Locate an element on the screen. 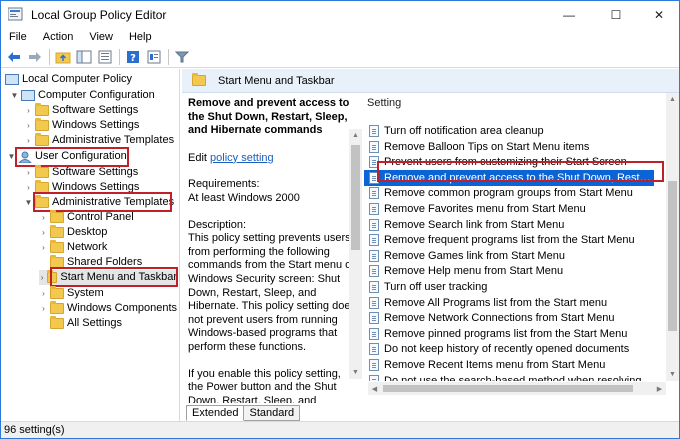 The image size is (680, 439). tree-node-cc-software-settings: › Software Settings is located at coordinates (81, 110).